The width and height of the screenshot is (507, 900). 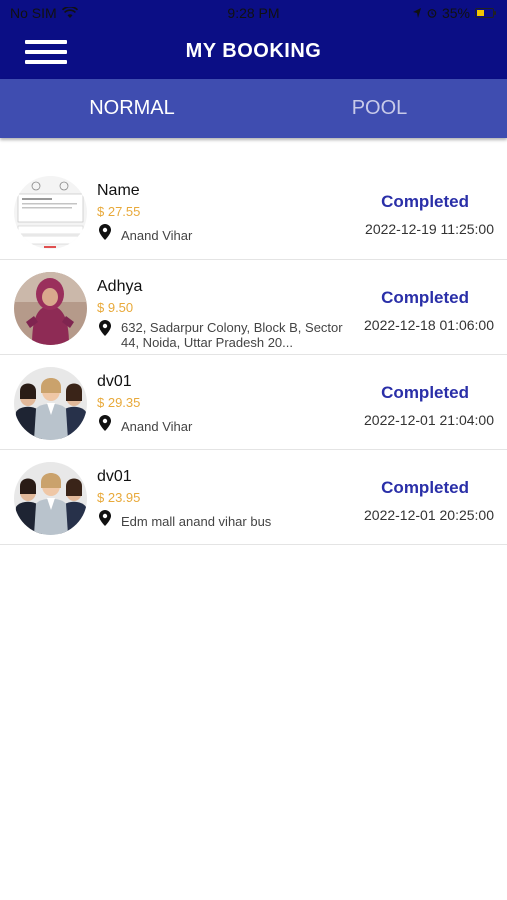 I want to click on location-arrow-icon, so click(x=416, y=13).